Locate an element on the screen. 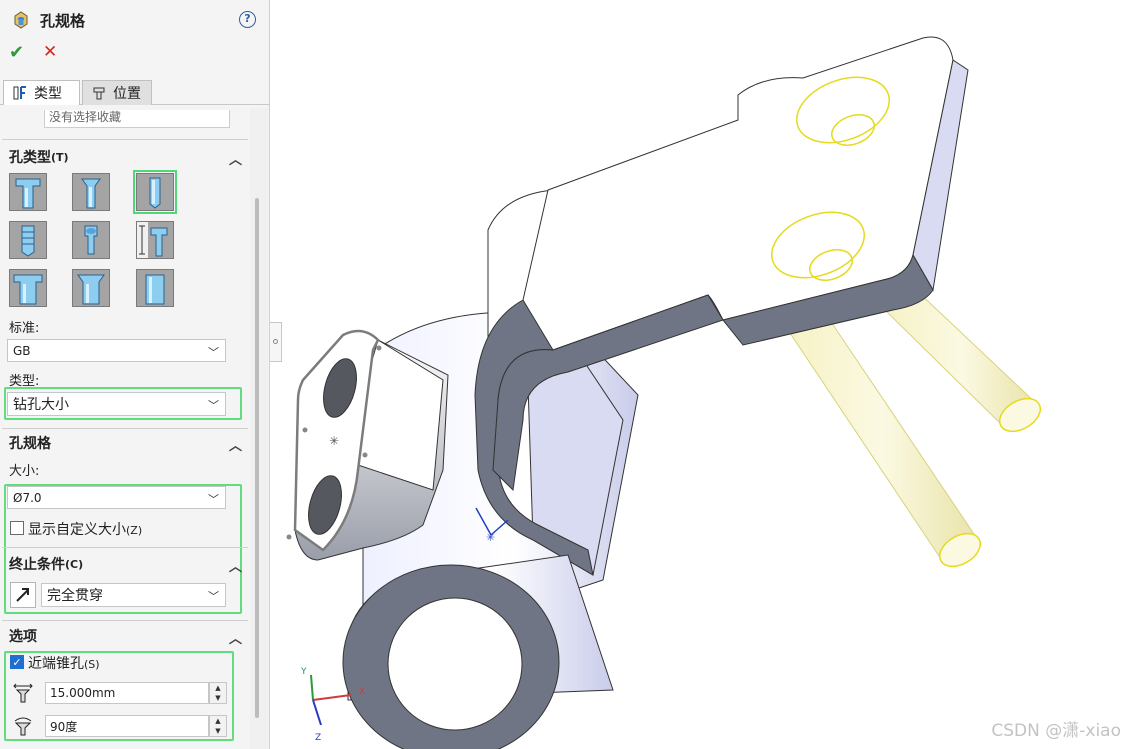 The image size is (1127, 749). countersink-angle-value: 90度 is located at coordinates (64, 726).